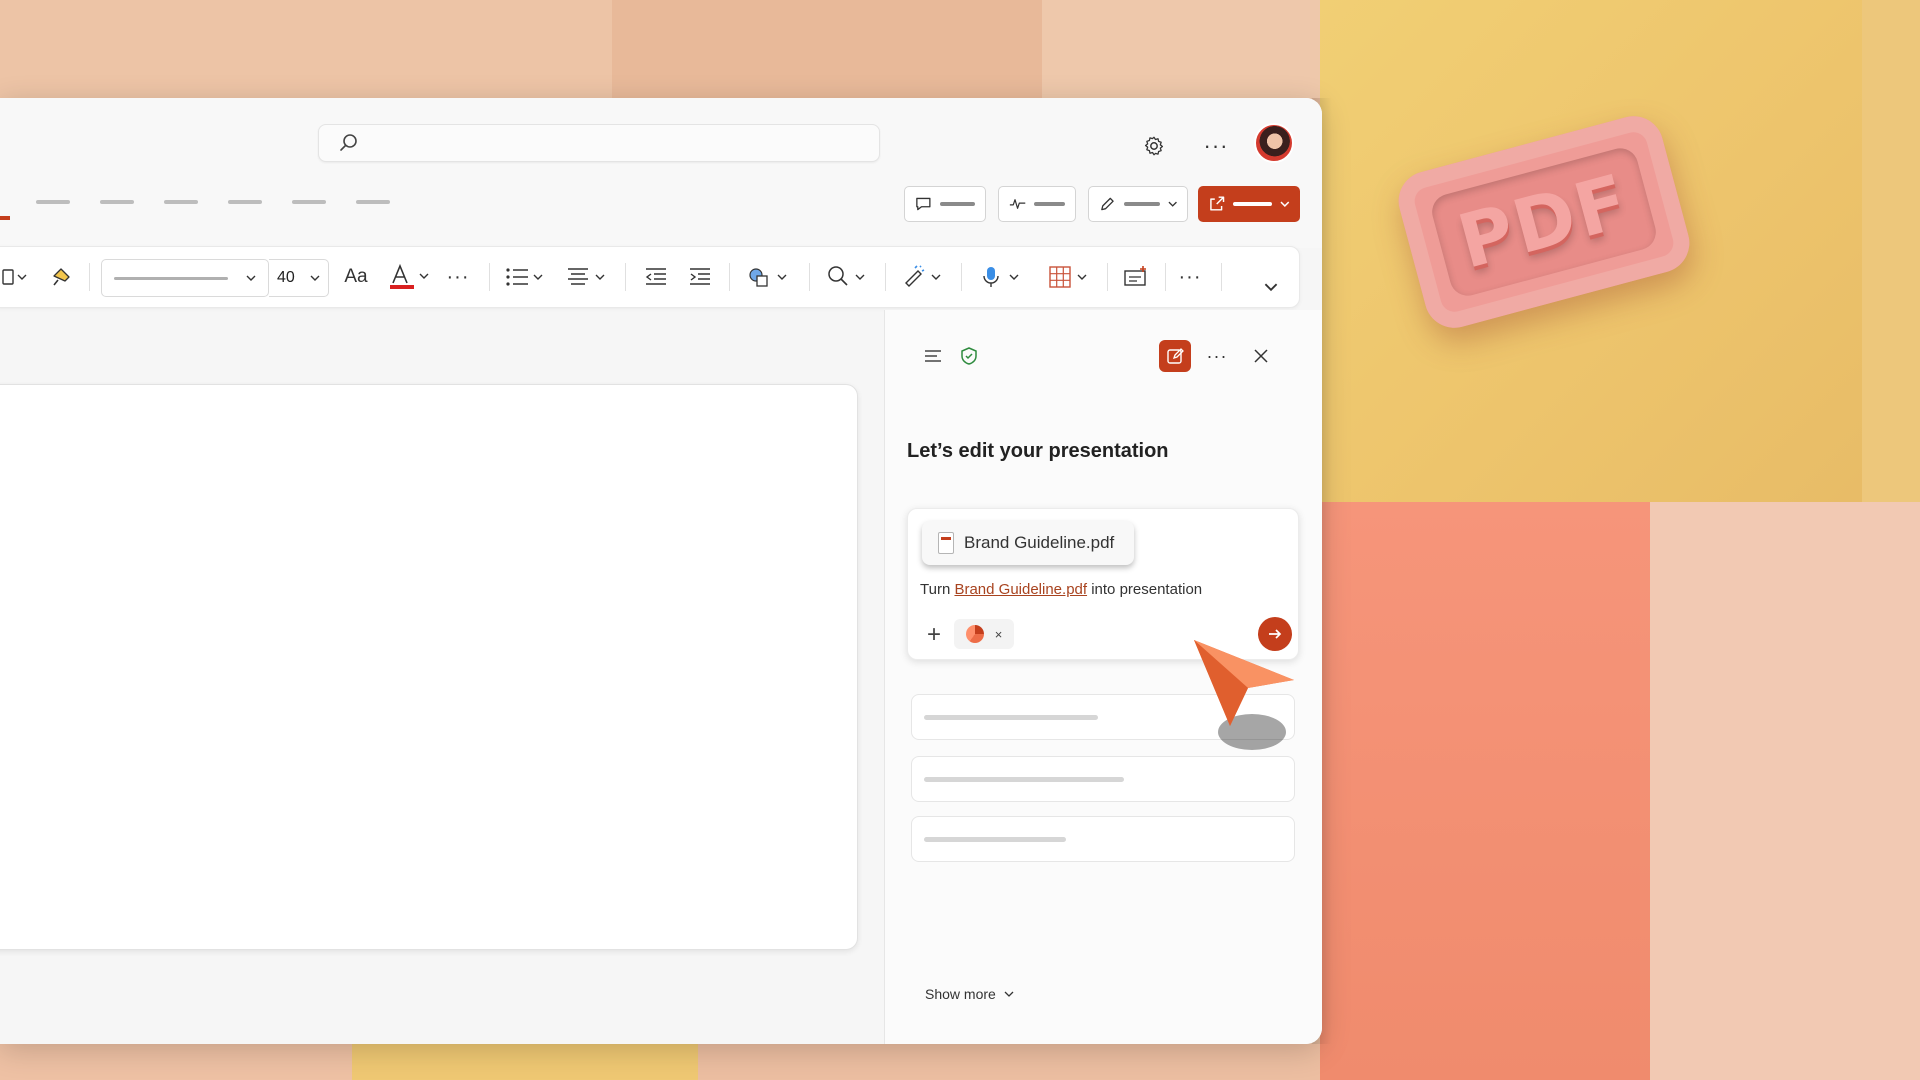 This screenshot has width=1920, height=1080. Describe the element at coordinates (661, 173) in the screenshot. I see `title-bar: ···` at that location.